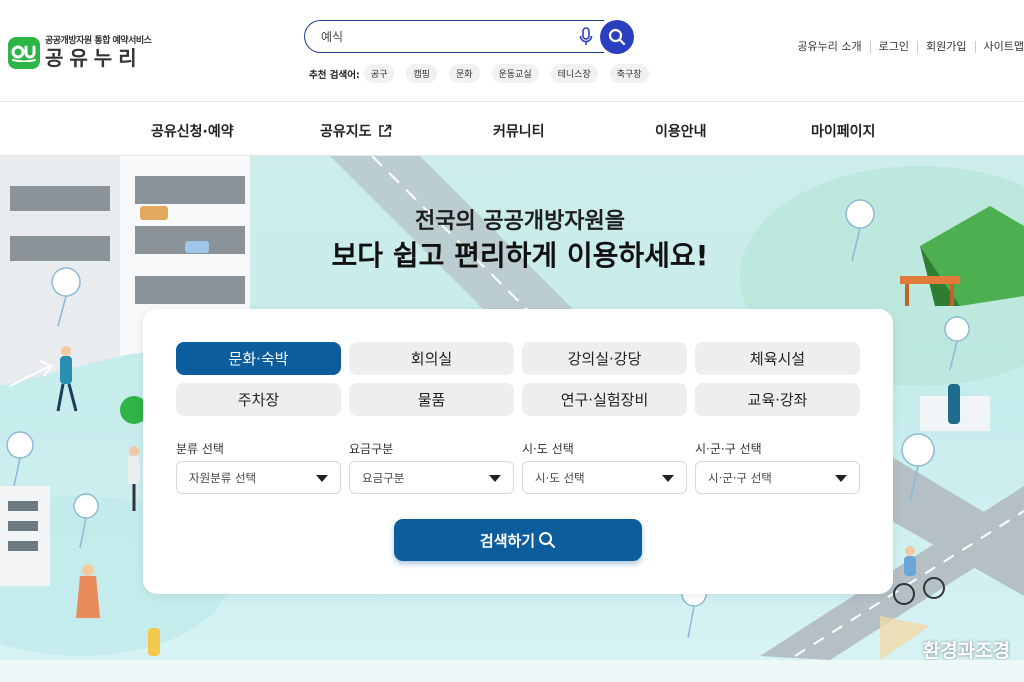  Describe the element at coordinates (258, 477) in the screenshot. I see `category-select: 자원분류 선택` at that location.